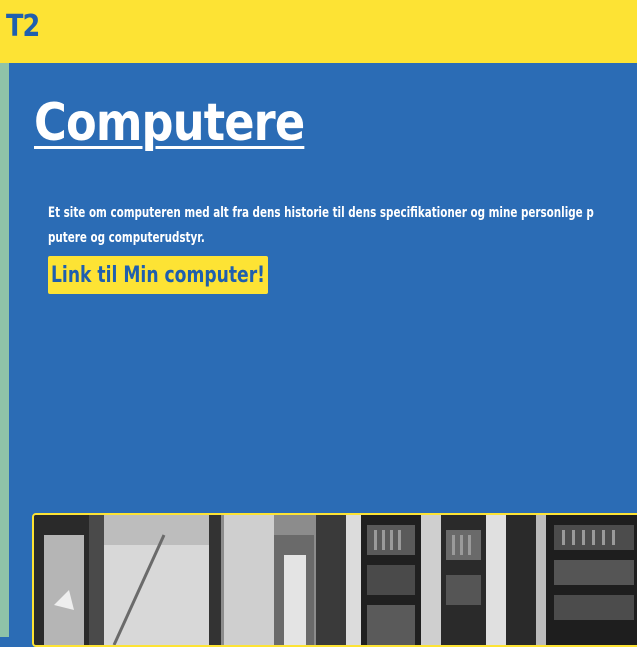 The width and height of the screenshot is (637, 647). What do you see at coordinates (169, 123) in the screenshot?
I see `page-title: Computere` at bounding box center [169, 123].